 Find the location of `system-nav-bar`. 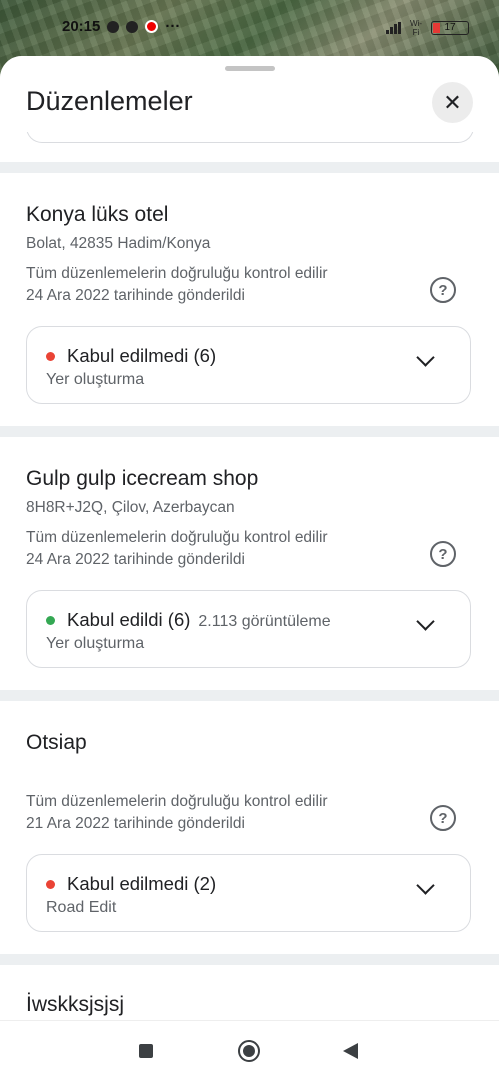

system-nav-bar is located at coordinates (249, 1050).